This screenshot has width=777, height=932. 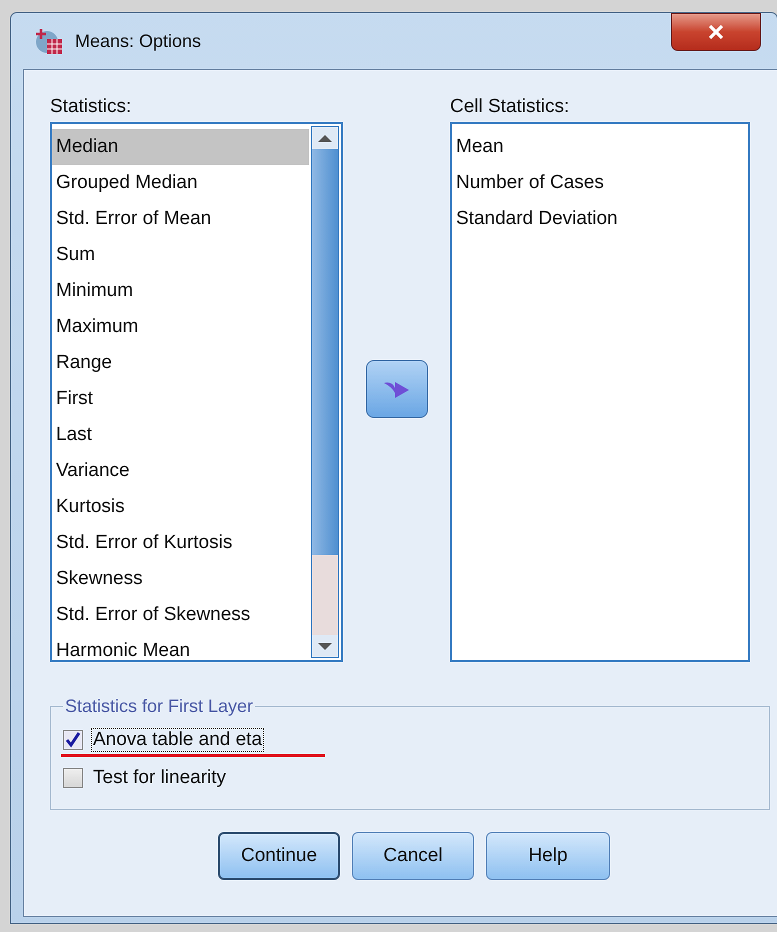 What do you see at coordinates (600, 147) in the screenshot?
I see `list-item: Mean` at bounding box center [600, 147].